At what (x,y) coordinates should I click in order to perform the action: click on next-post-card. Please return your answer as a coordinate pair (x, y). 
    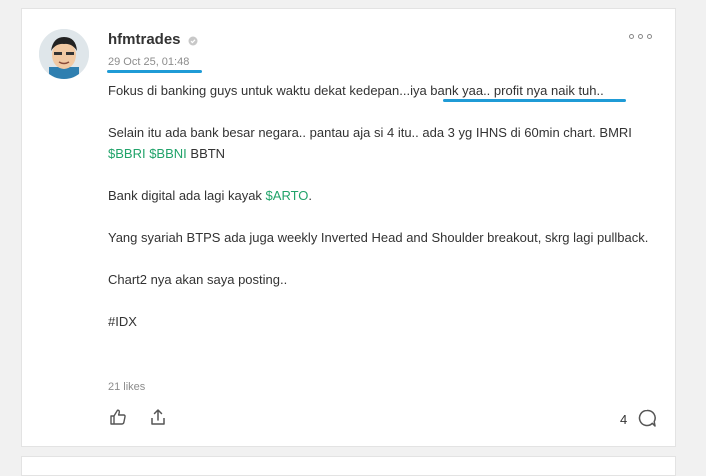
    Looking at the image, I should click on (348, 466).